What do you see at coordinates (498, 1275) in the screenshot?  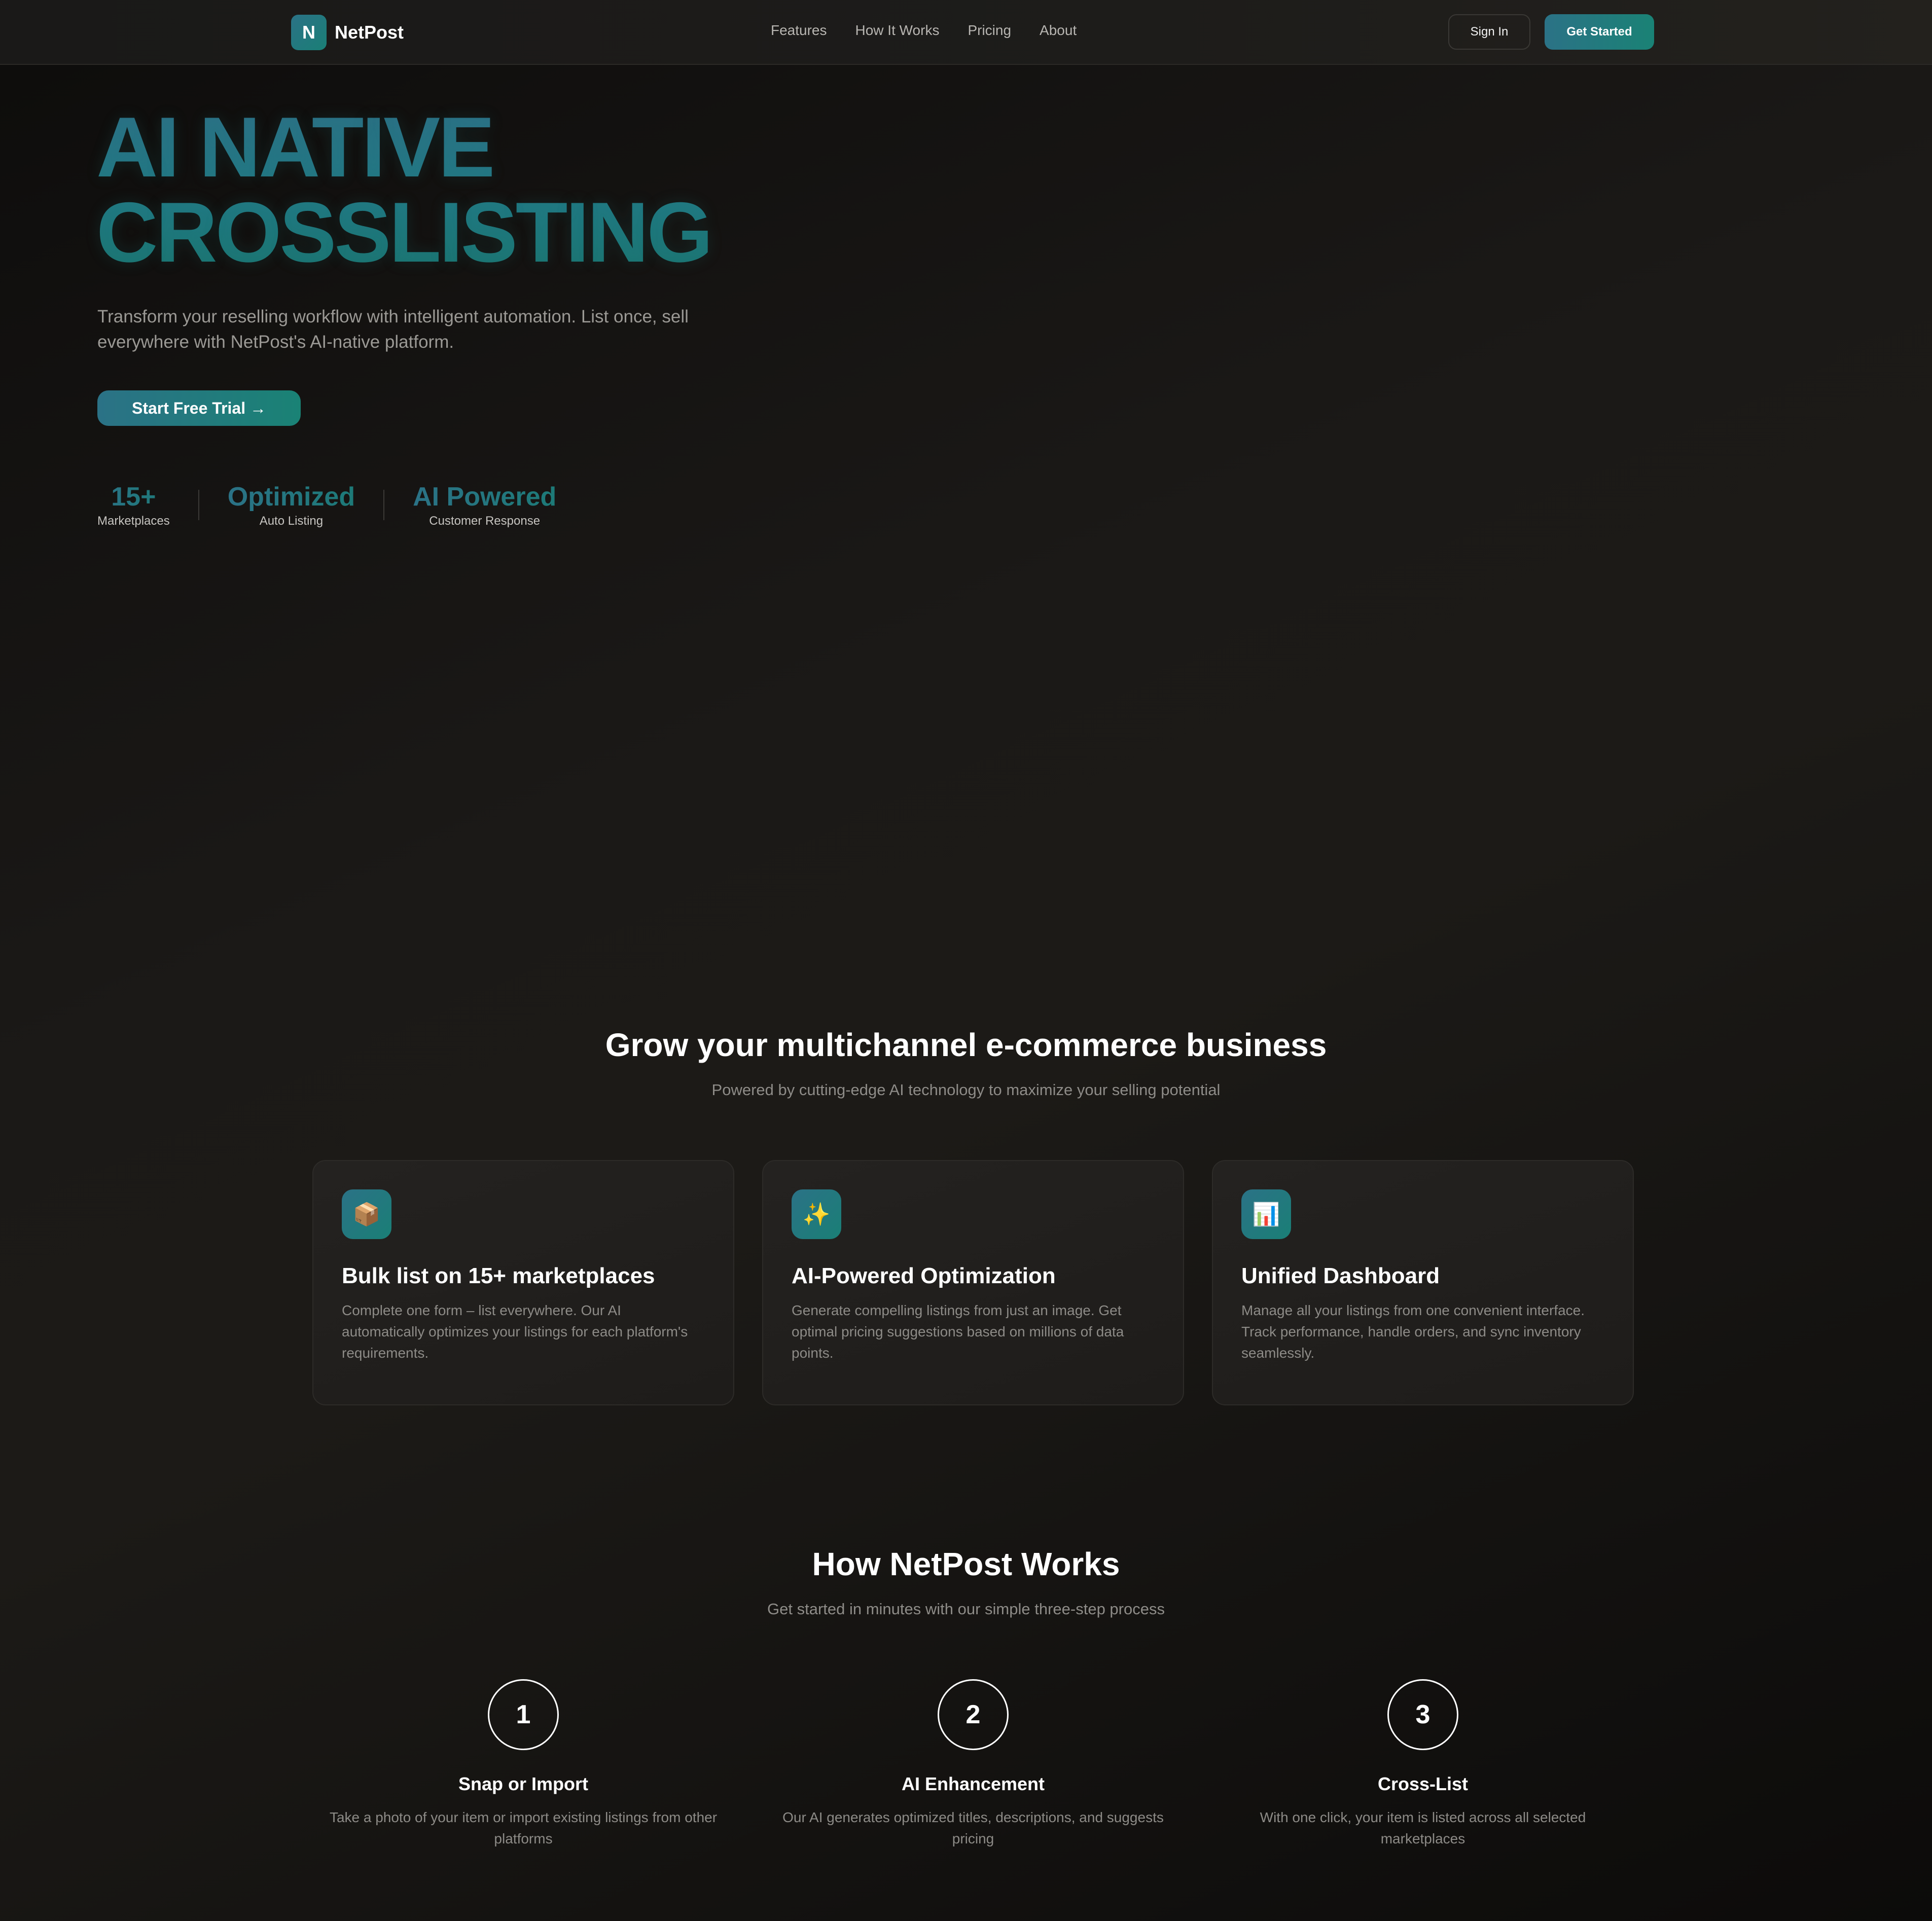 I see `feature-card-title: Bulk list on 15+ marketplaces` at bounding box center [498, 1275].